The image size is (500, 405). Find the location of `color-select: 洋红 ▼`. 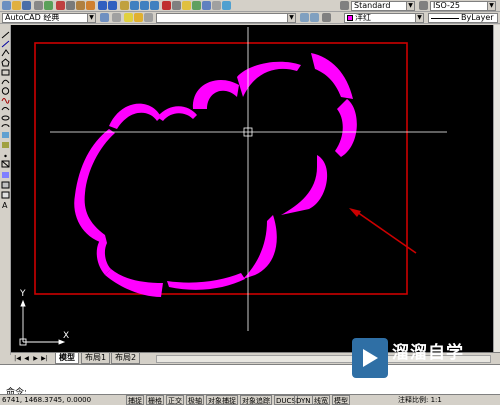

color-select: 洋红 ▼ is located at coordinates (384, 18).